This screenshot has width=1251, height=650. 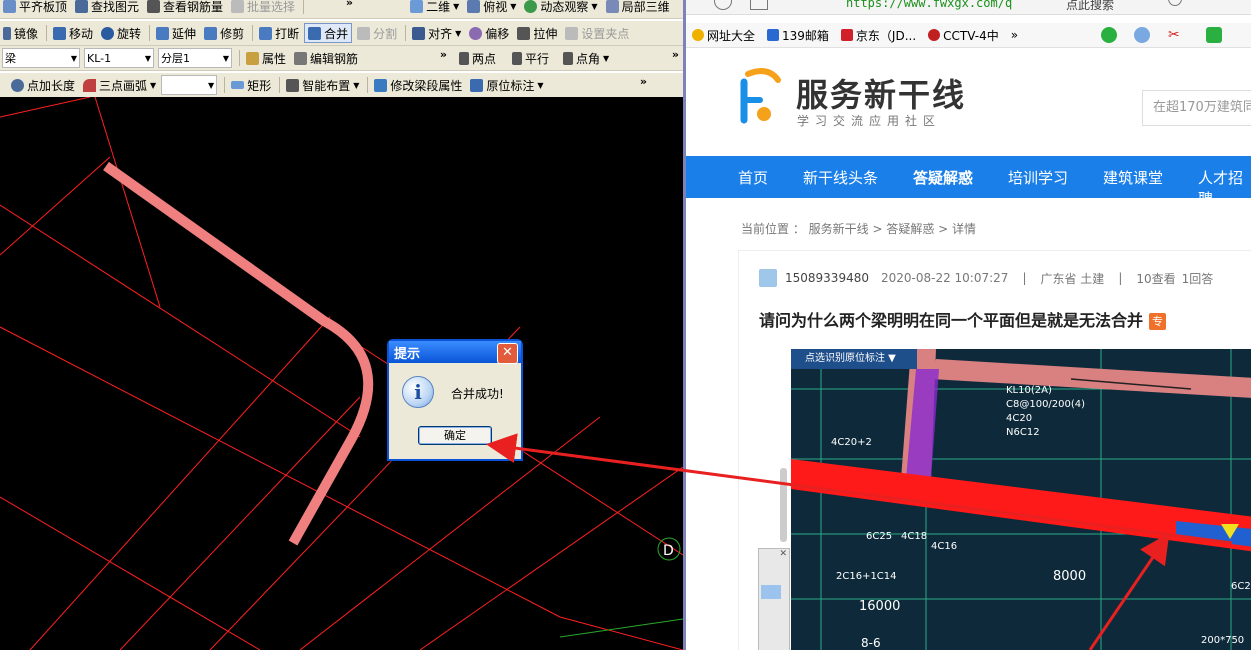 I want to click on align-icon, so click(x=419, y=33).